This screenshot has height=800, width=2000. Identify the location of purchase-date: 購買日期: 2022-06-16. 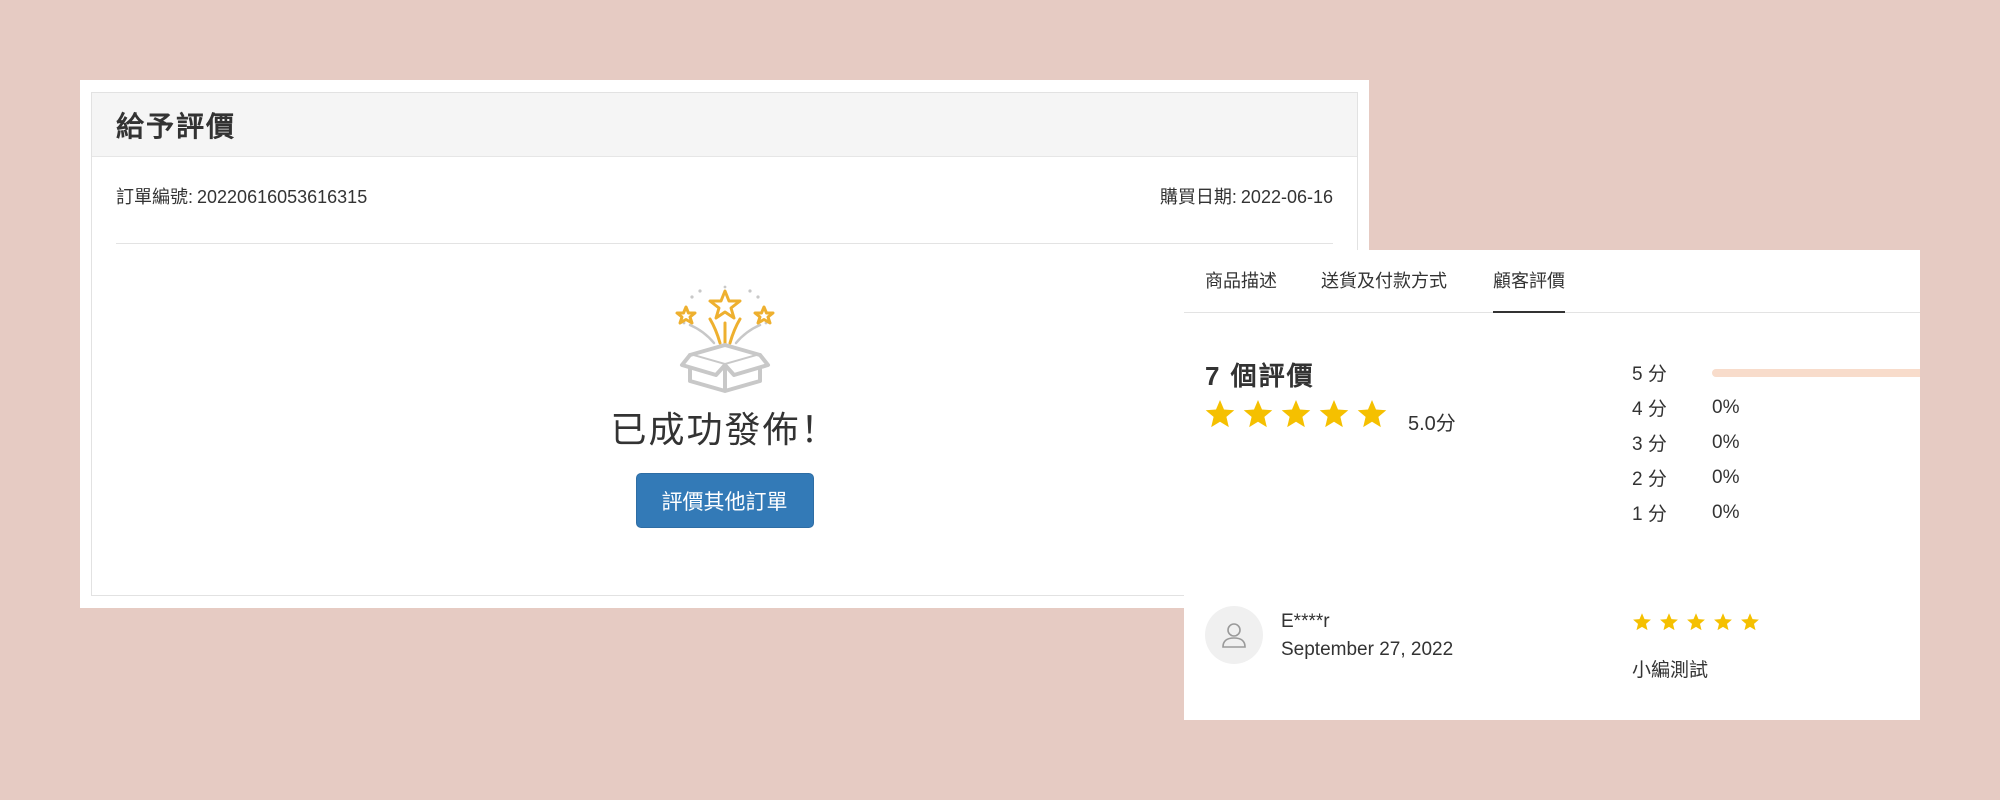
(1246, 196).